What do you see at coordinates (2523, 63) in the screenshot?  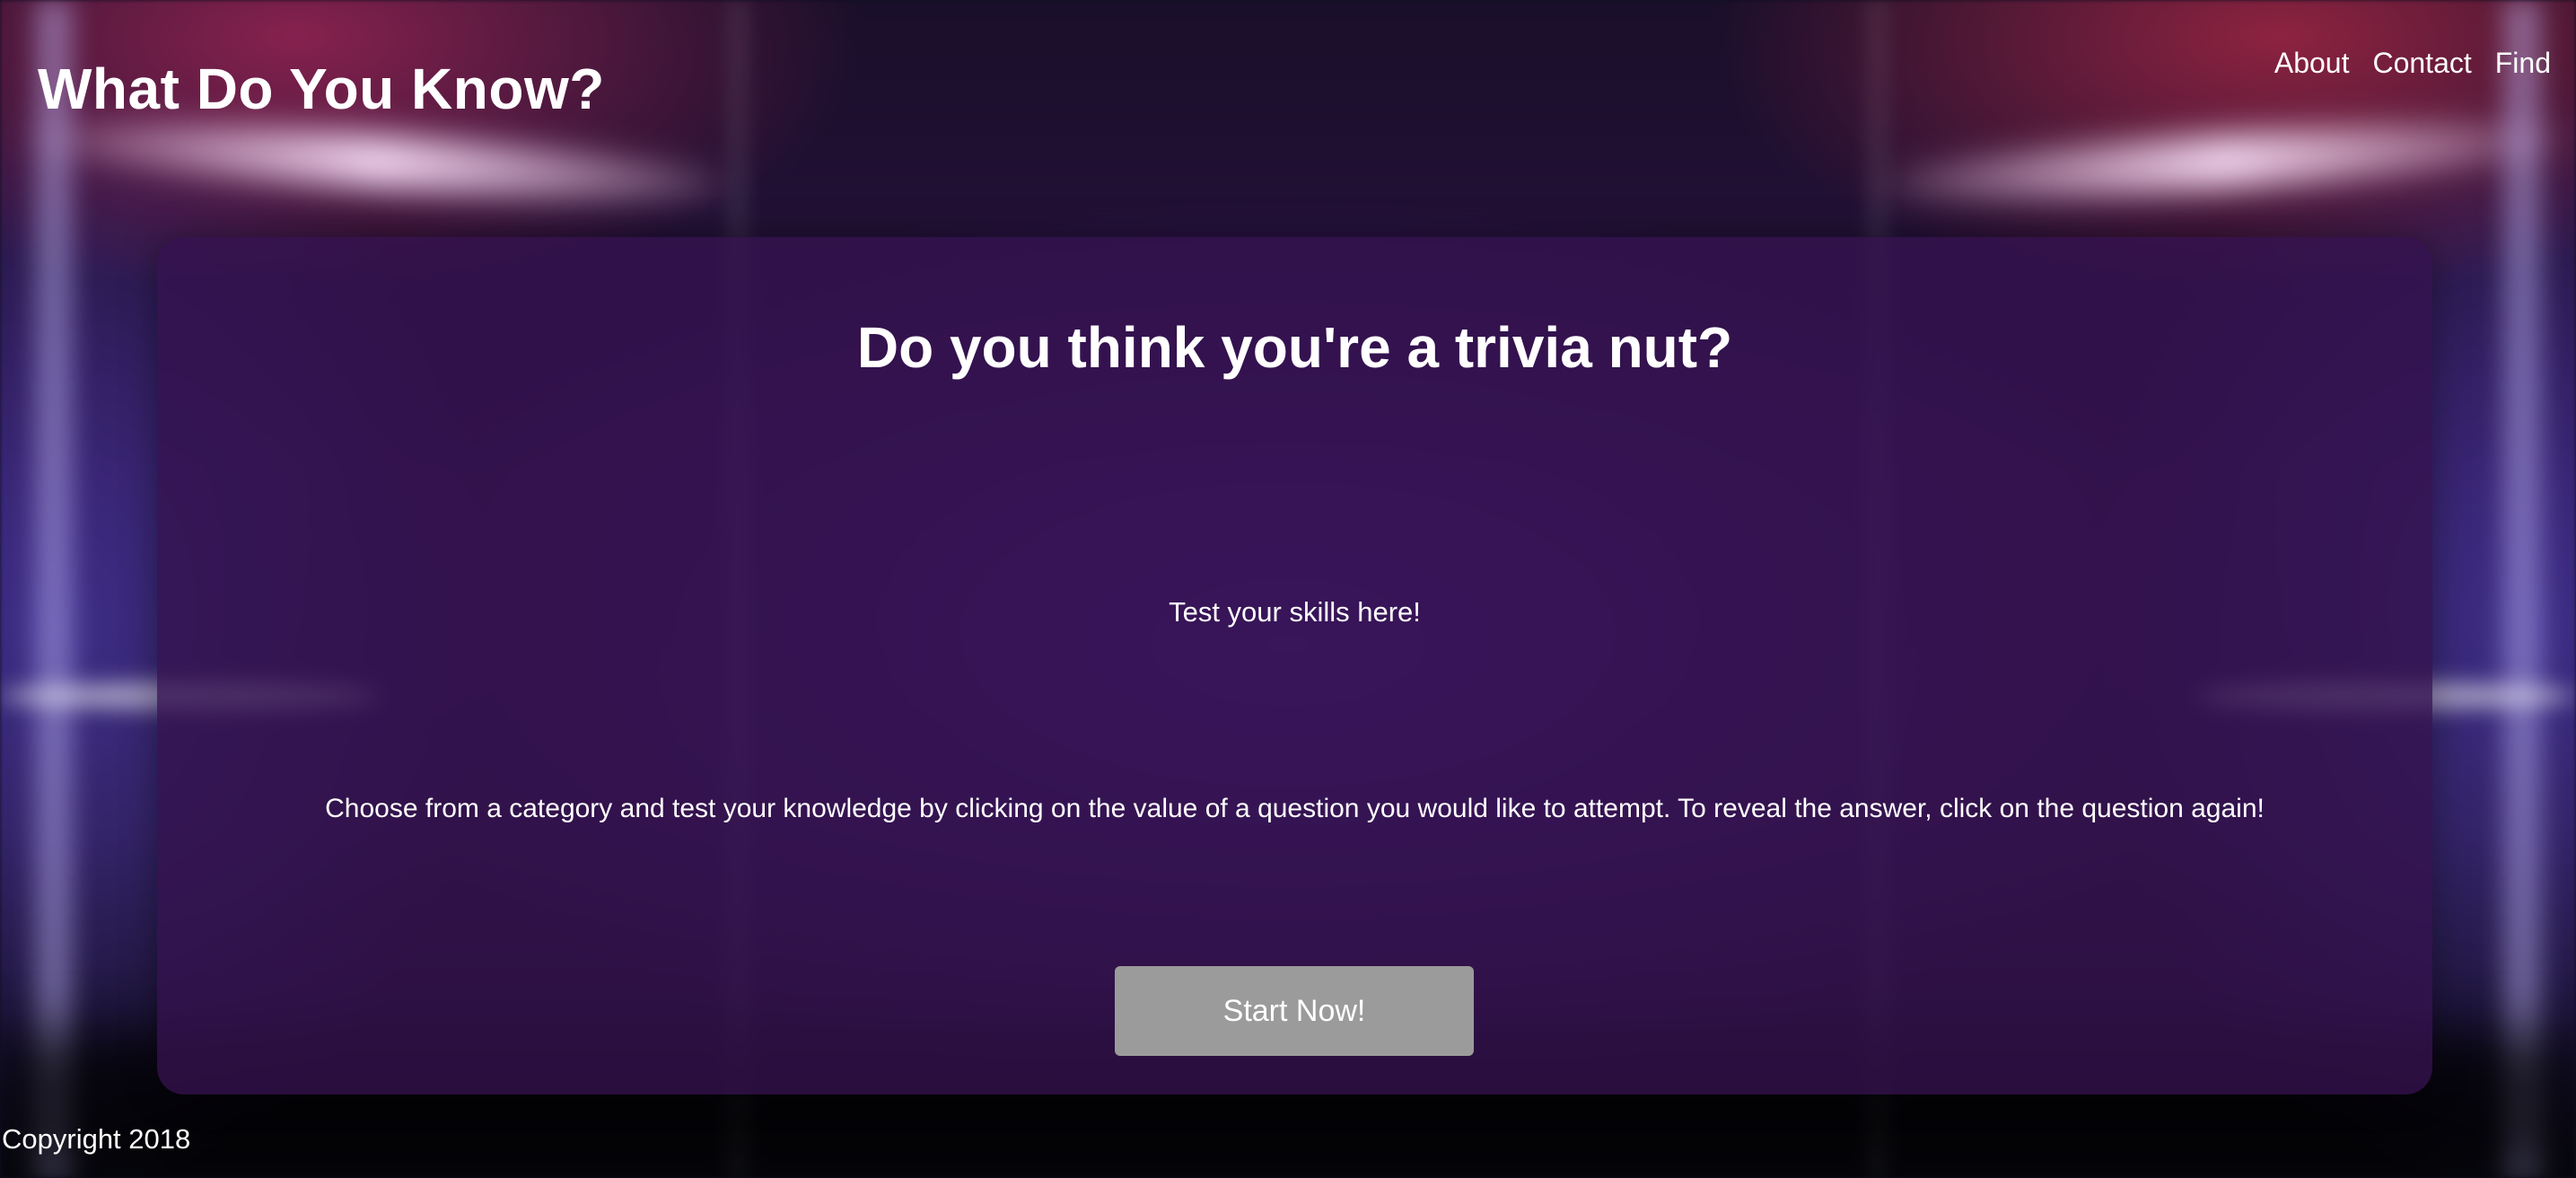 I see `nav-link-find: Find` at bounding box center [2523, 63].